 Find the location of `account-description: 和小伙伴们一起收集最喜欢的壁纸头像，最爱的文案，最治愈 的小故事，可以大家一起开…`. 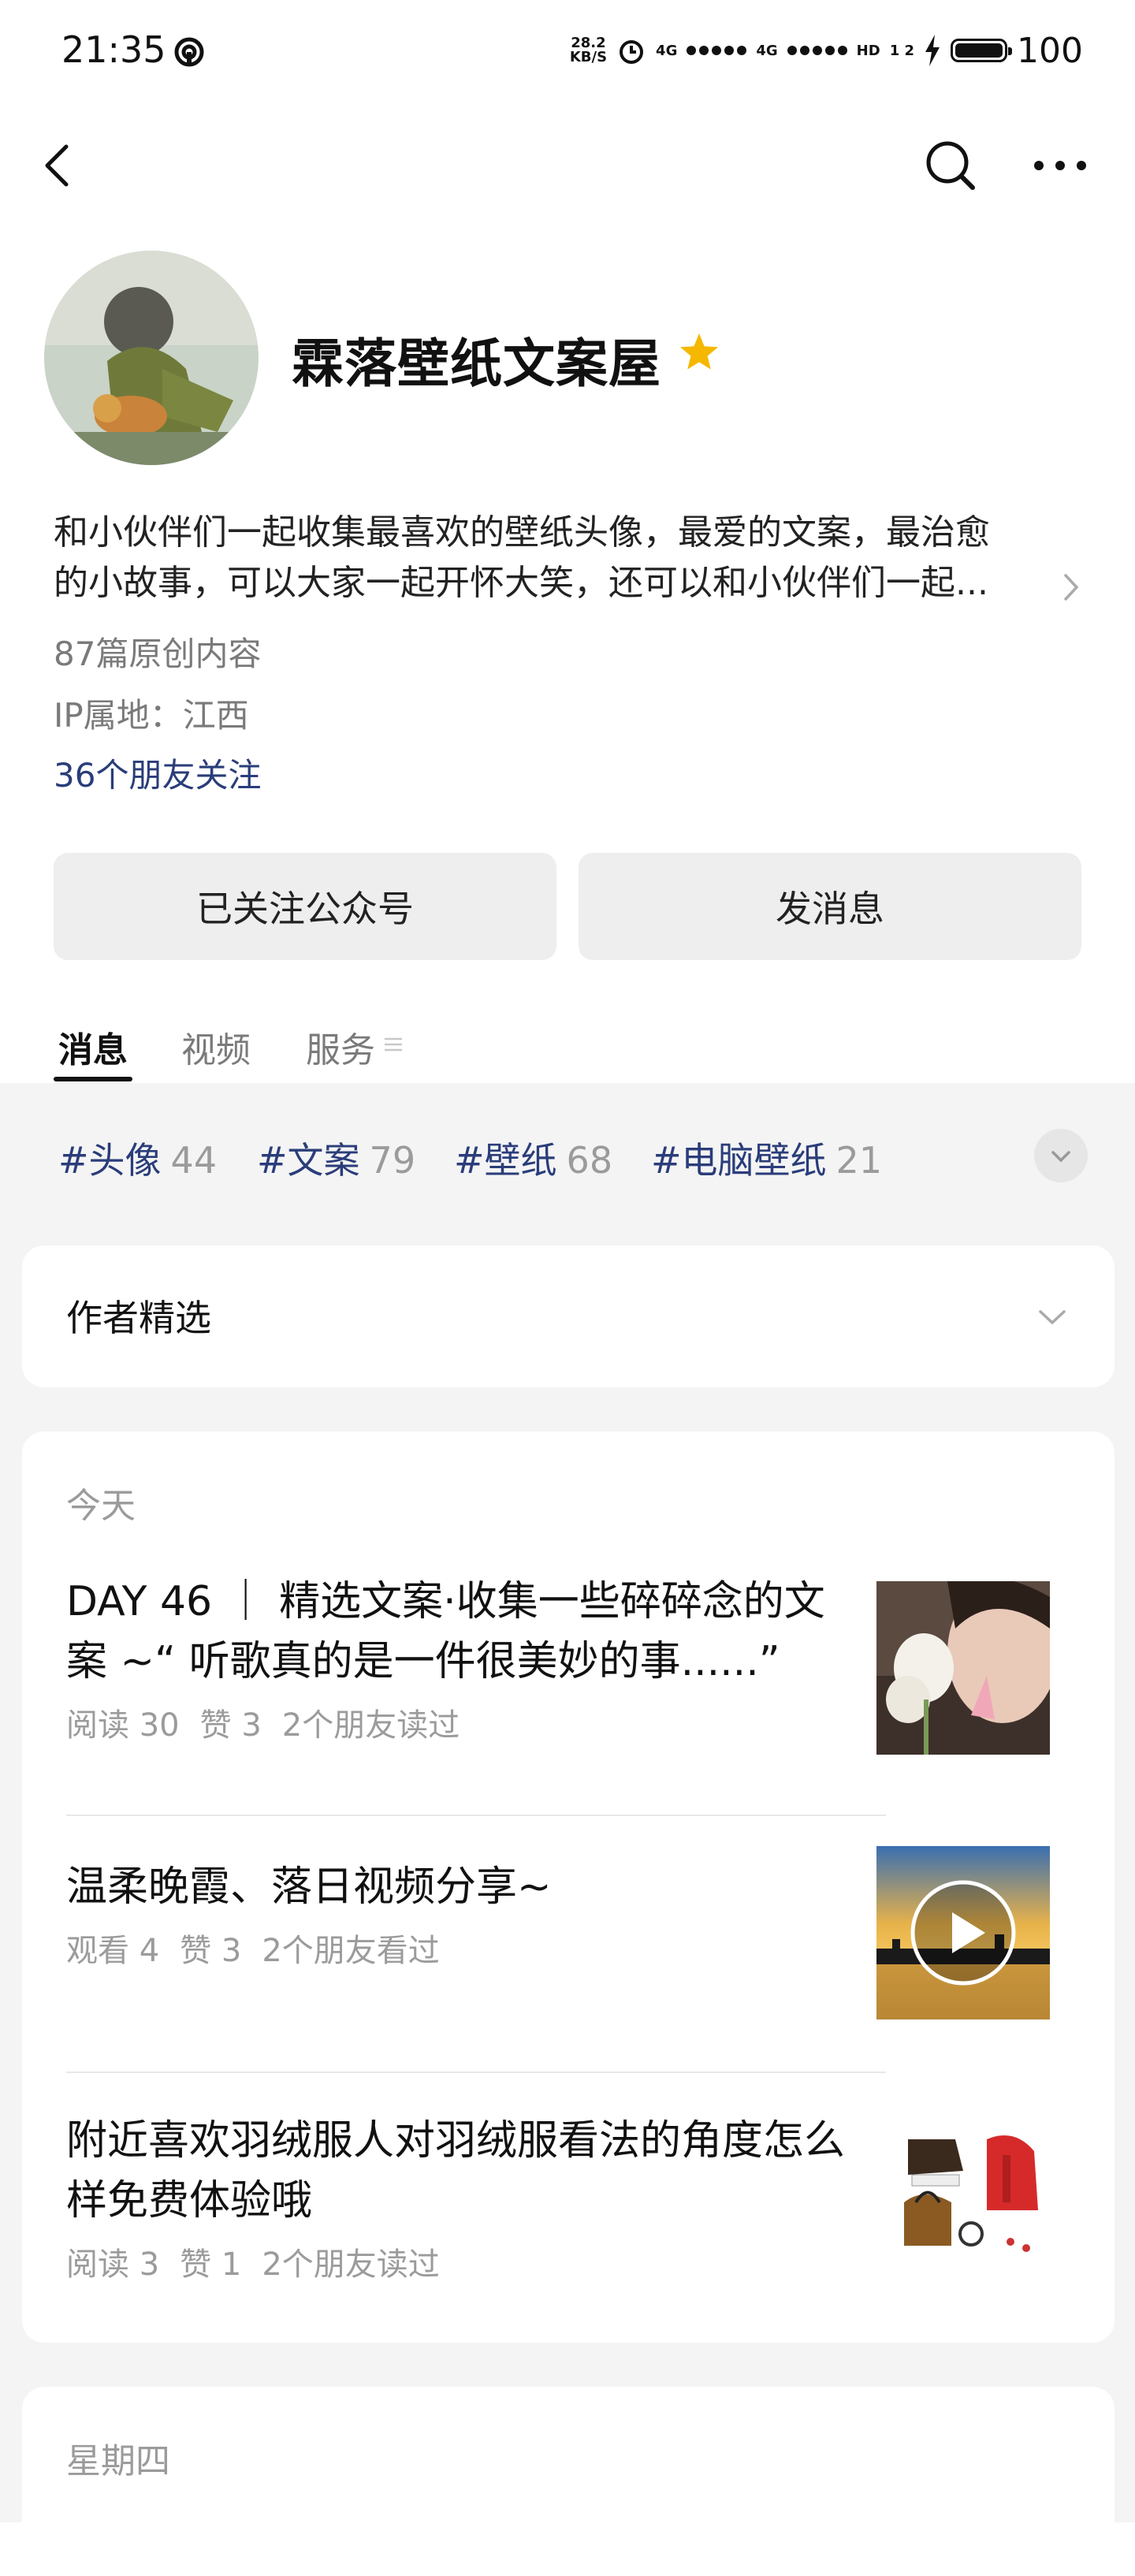

account-description: 和小伙伴们一起收集最喜欢的壁纸头像，最爱的文案，最治愈 的小故事，可以大家一起开… is located at coordinates (562, 558).